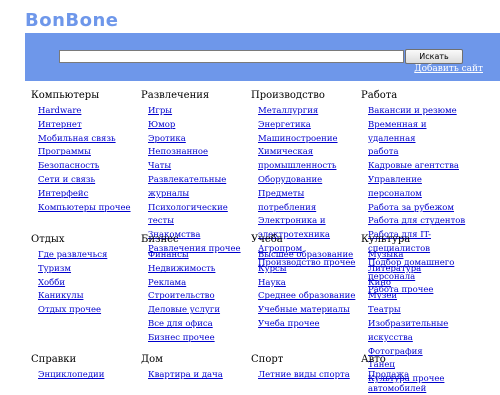  Describe the element at coordinates (184, 310) in the screenshot. I see `category-link: Деловые услуги` at that location.